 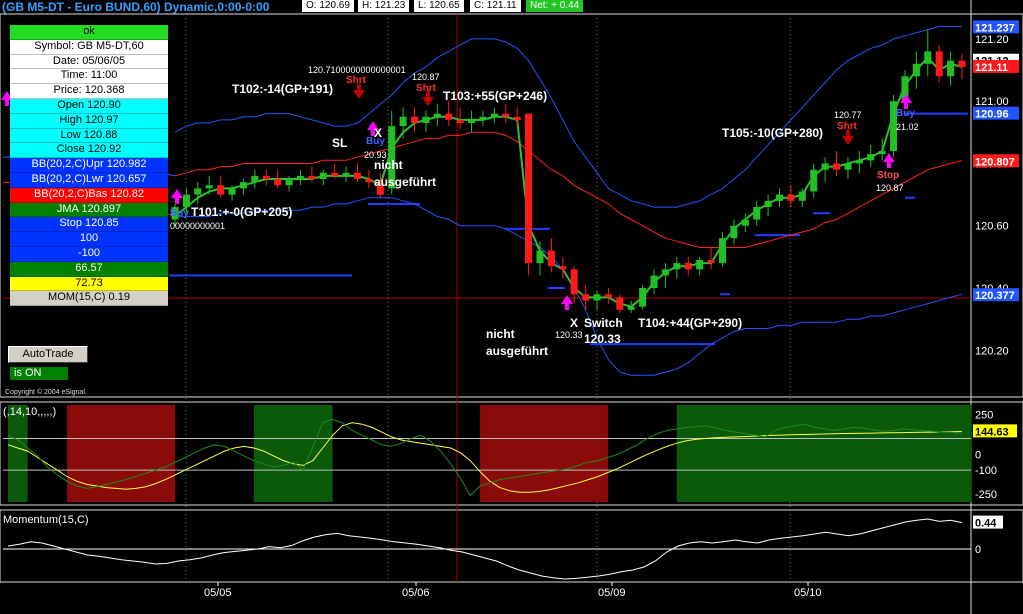 What do you see at coordinates (89, 225) in the screenshot?
I see `cursor-window-row: Stop 120.85` at bounding box center [89, 225].